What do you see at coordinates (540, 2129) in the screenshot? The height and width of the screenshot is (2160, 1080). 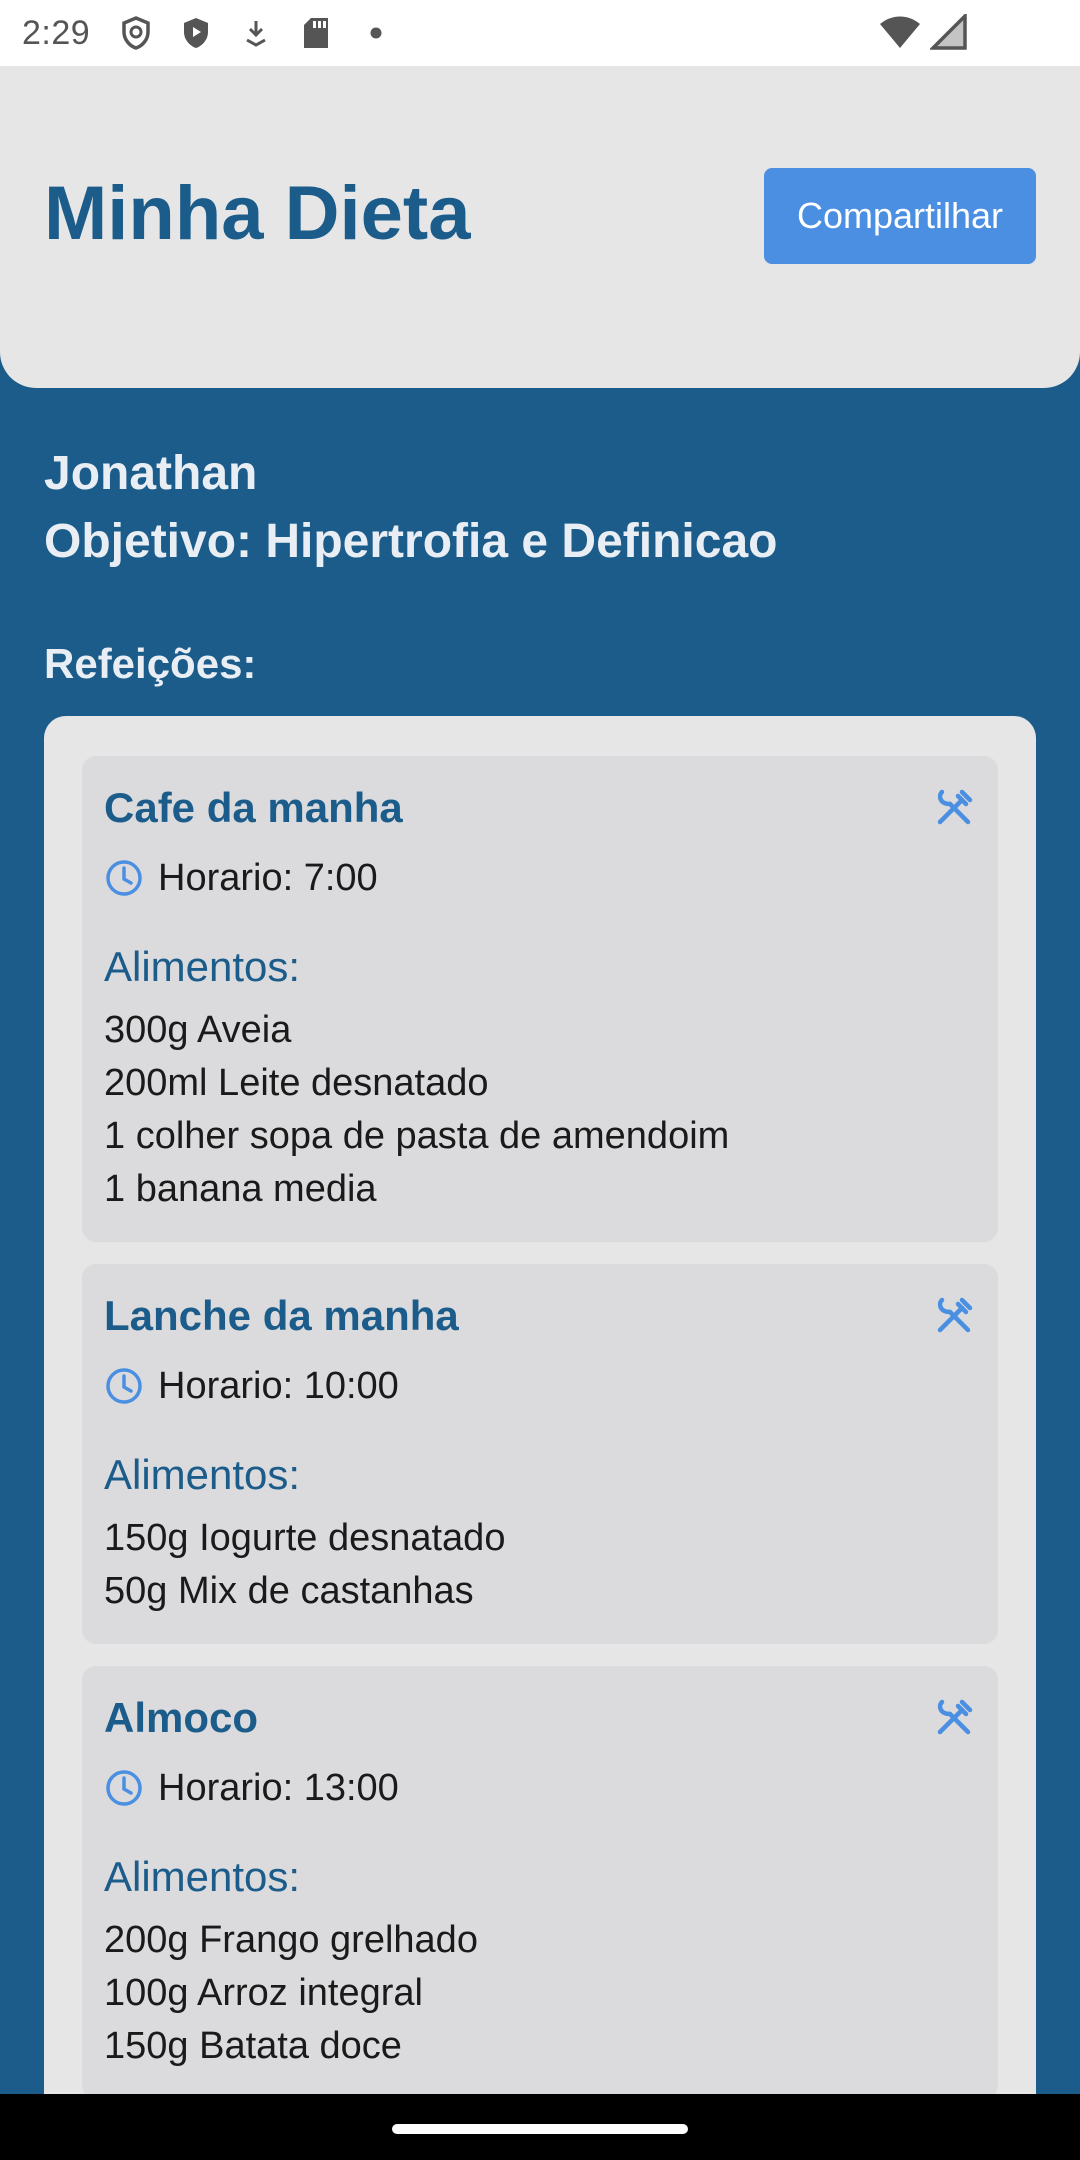 I see `home-gesture-handle` at bounding box center [540, 2129].